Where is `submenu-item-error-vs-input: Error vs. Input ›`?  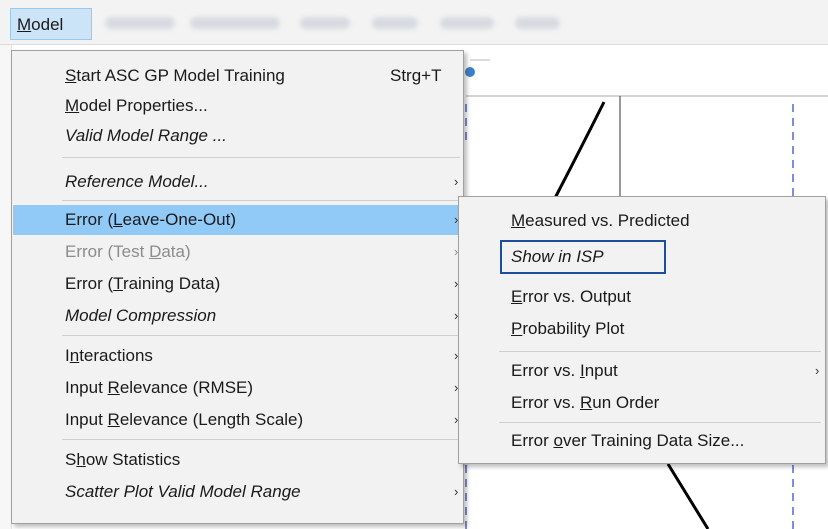
submenu-item-error-vs-input: Error vs. Input › is located at coordinates (642, 371).